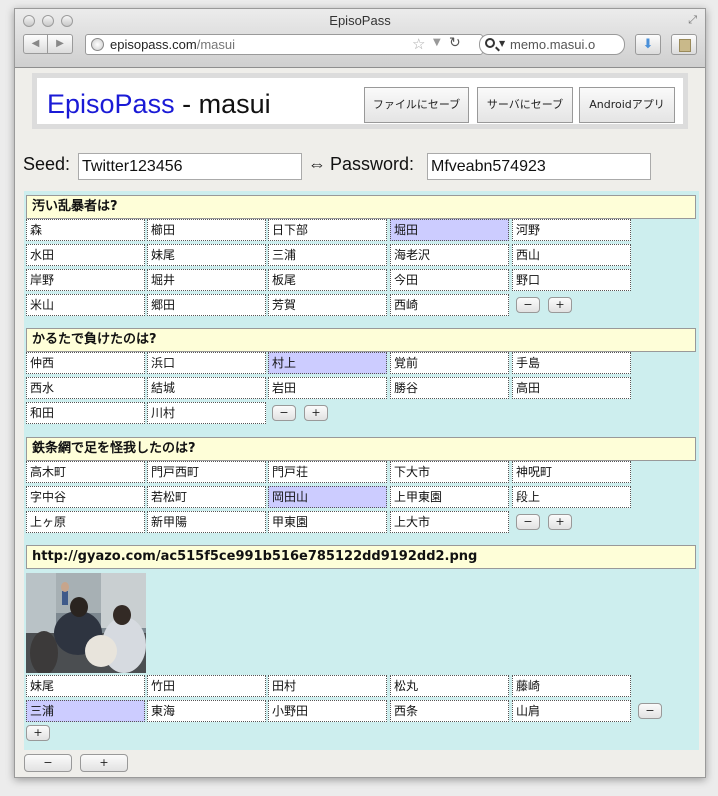 Image resolution: width=718 pixels, height=796 pixels. Describe the element at coordinates (571, 497) in the screenshot. I see `answer-cell: 段上` at that location.